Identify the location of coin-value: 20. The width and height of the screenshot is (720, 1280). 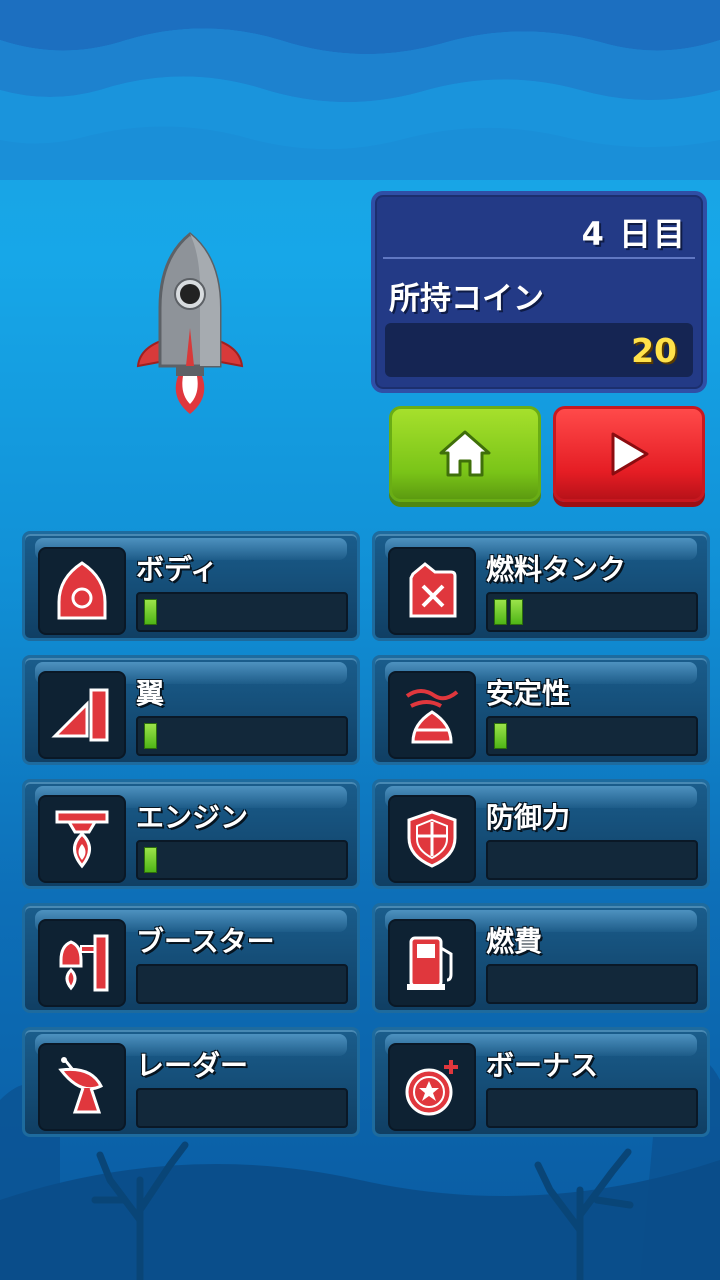
(654, 350).